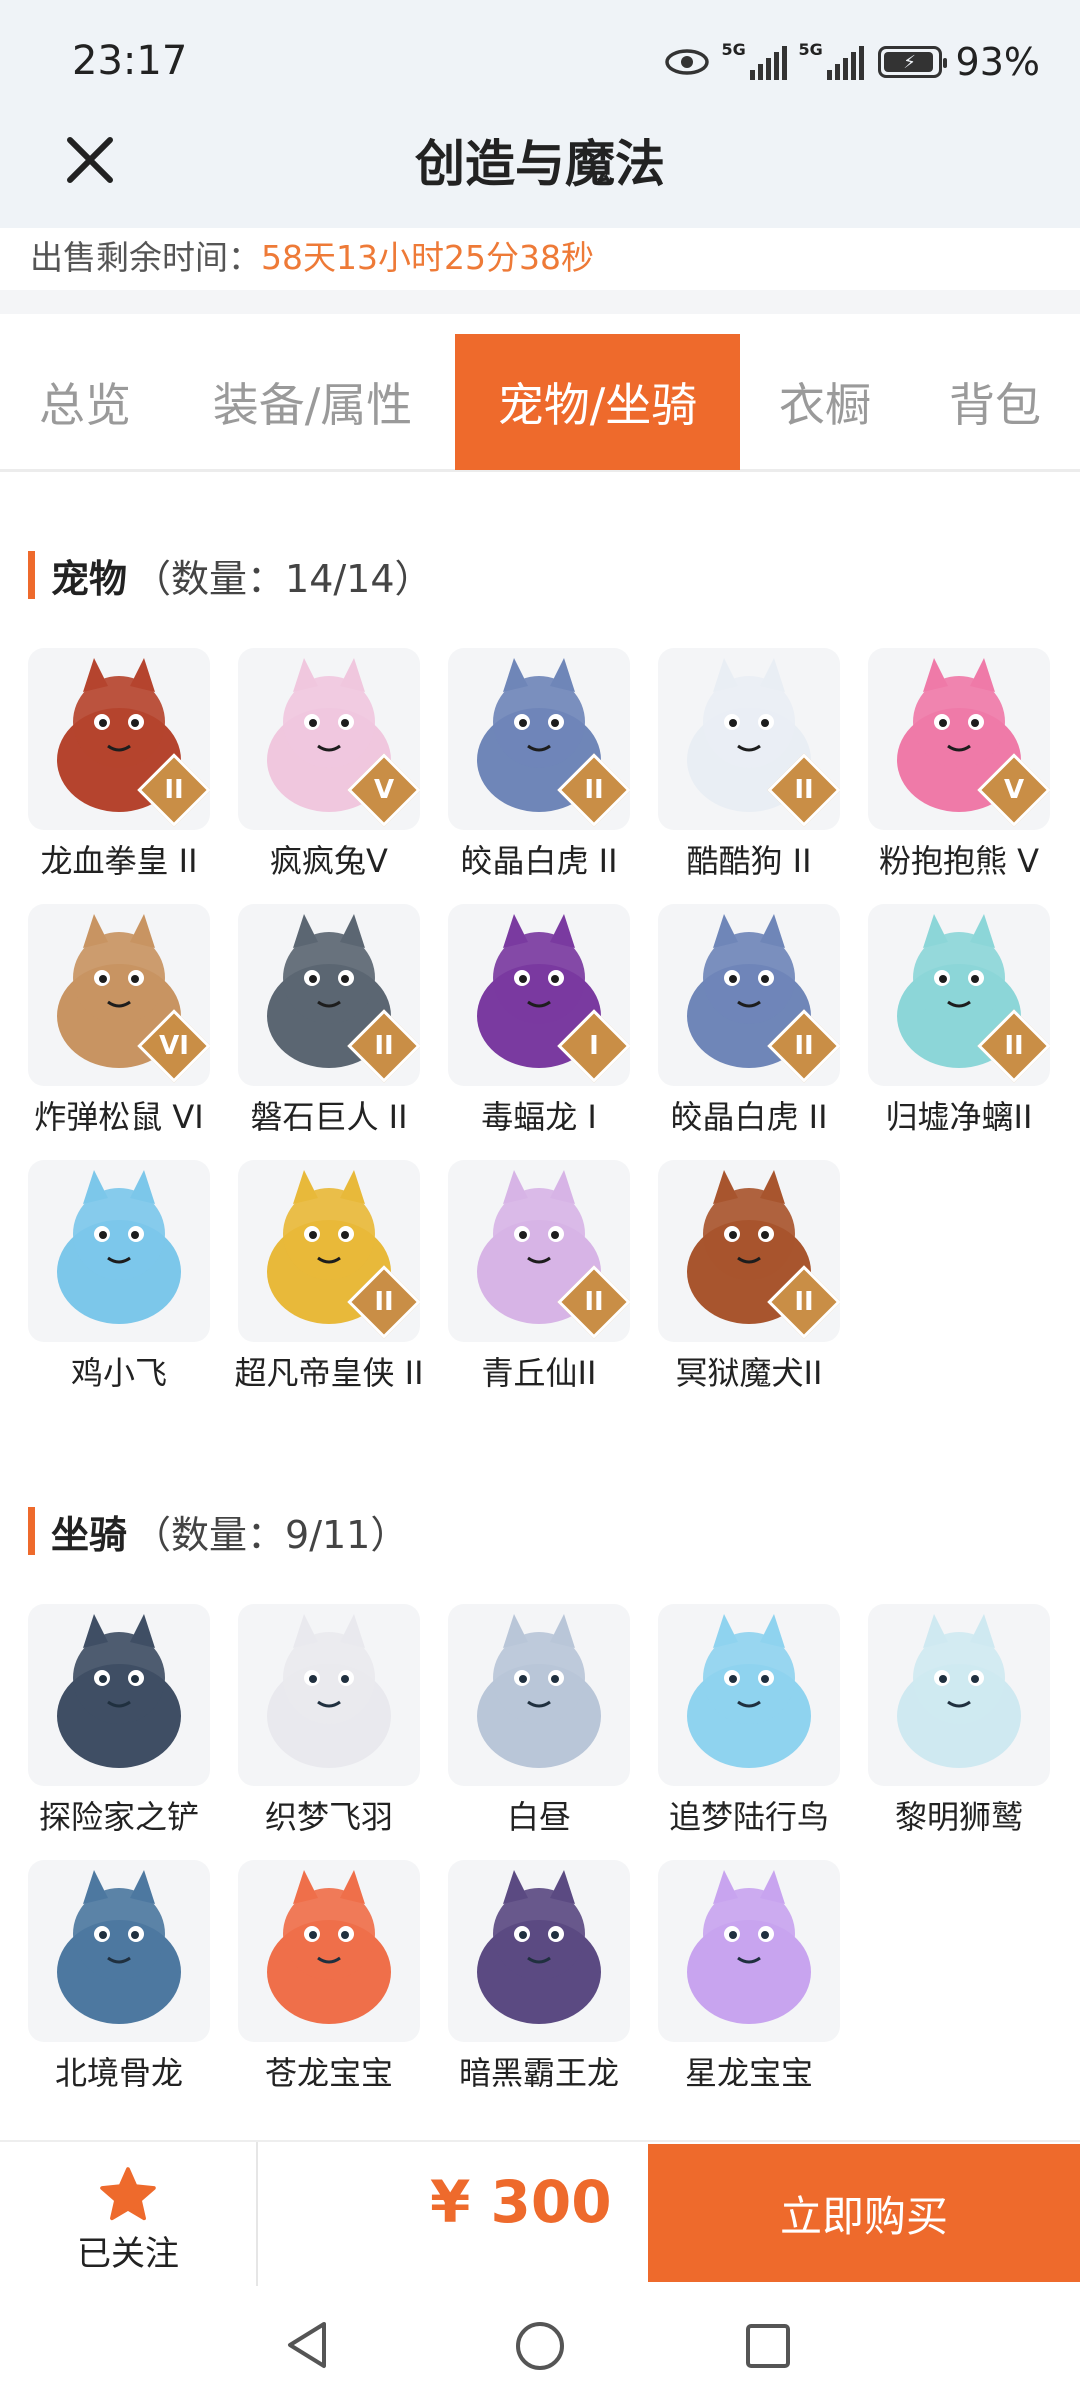  I want to click on pet-thumbnail: VI, so click(119, 995).